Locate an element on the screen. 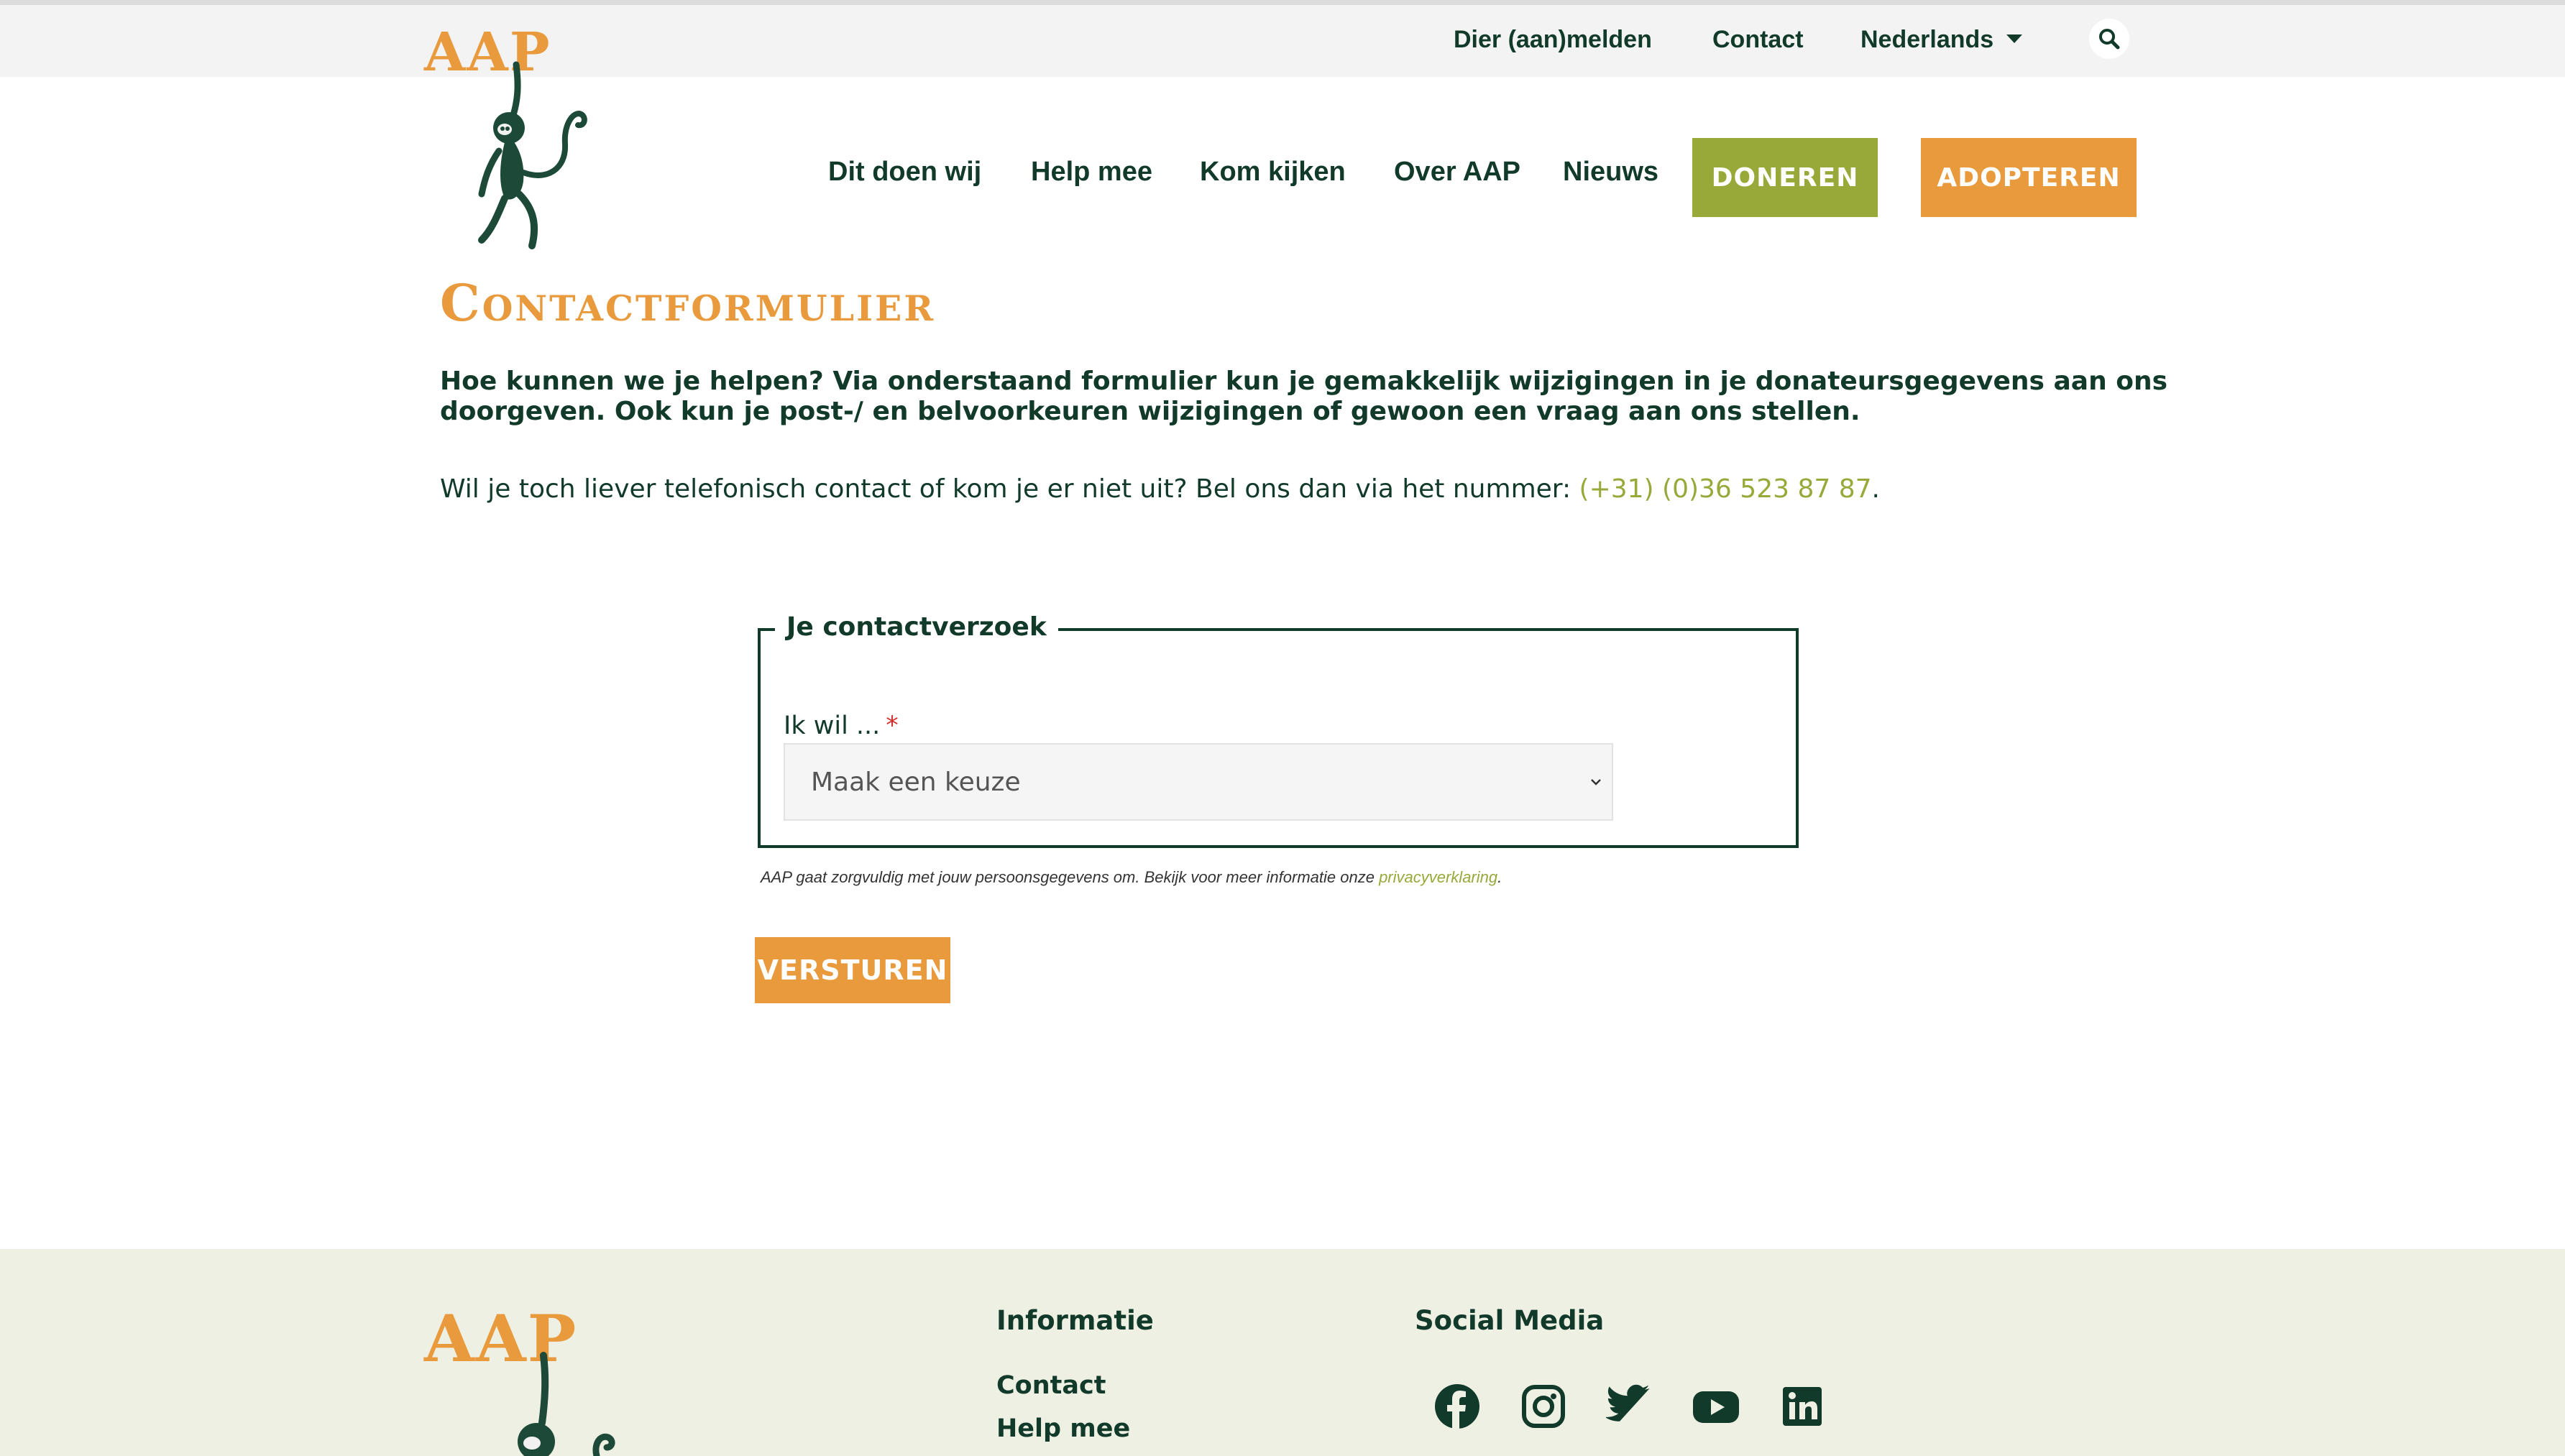  nav-help-mee: Help mee is located at coordinates (1091, 172).